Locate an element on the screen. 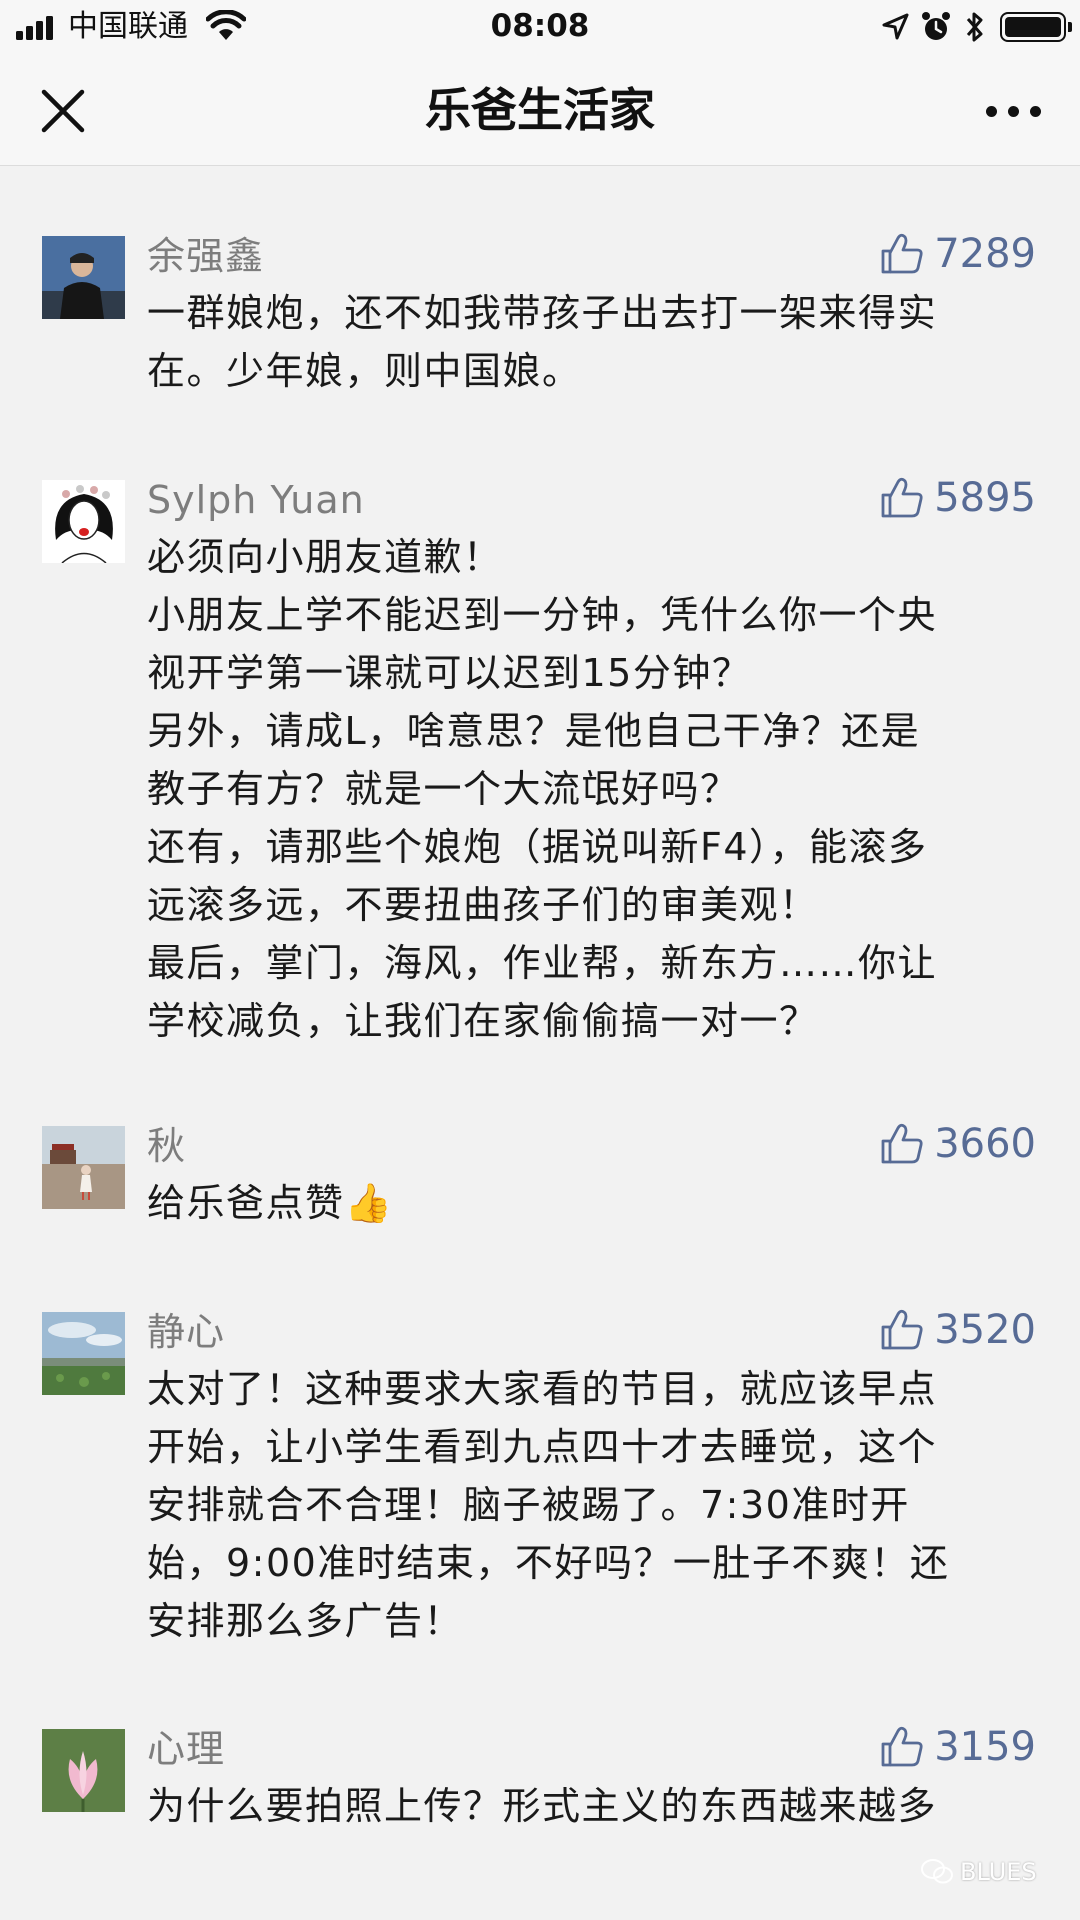 The width and height of the screenshot is (1080, 1920). alarm-icon is located at coordinates (936, 26).